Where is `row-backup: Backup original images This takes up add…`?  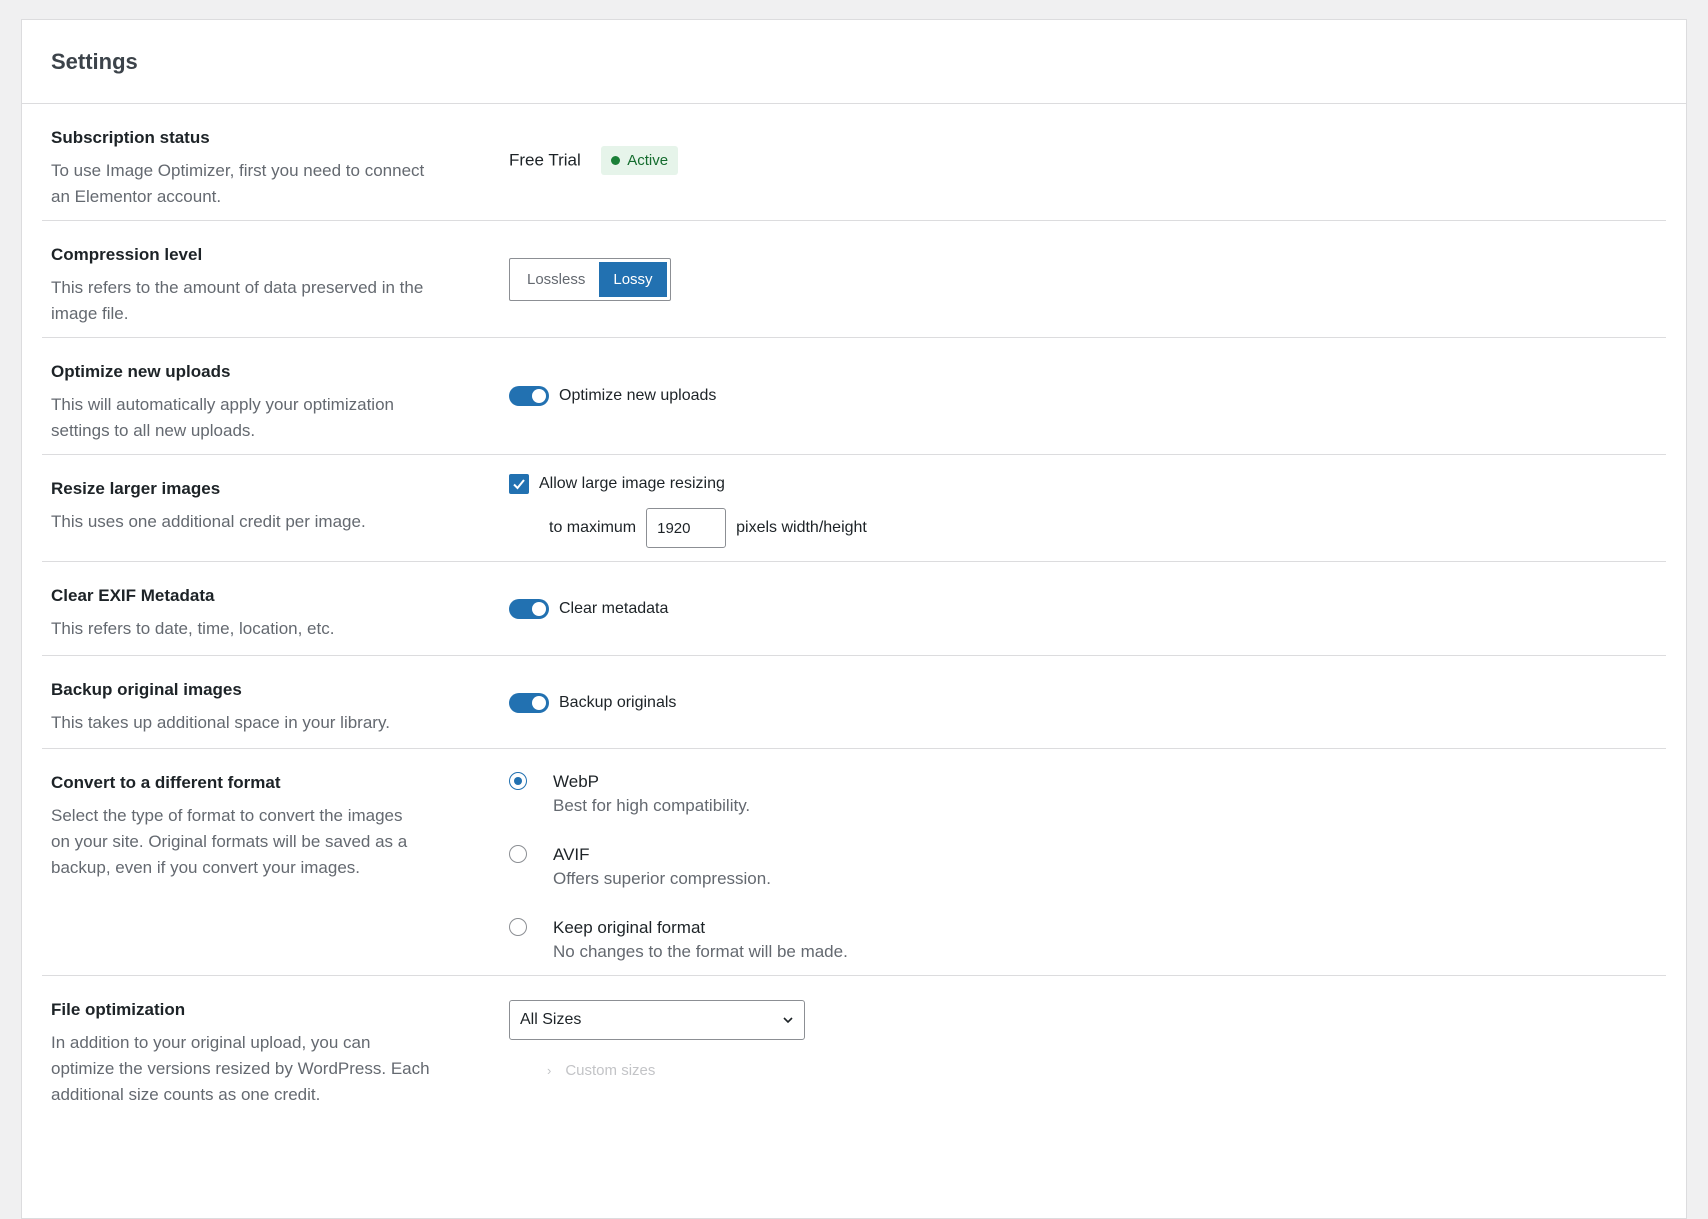
row-backup: Backup original images This takes up add… is located at coordinates (854, 702).